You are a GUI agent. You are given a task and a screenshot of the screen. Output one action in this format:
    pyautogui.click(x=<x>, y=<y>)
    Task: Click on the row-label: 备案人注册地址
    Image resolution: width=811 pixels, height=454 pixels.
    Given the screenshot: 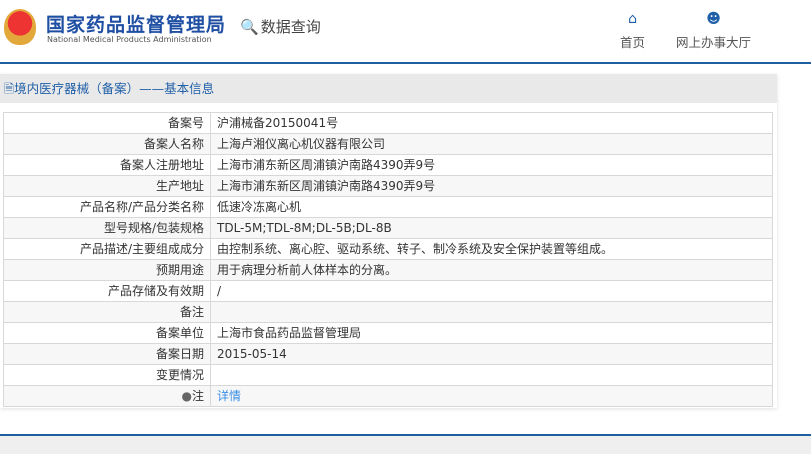 What is the action you would take?
    pyautogui.click(x=107, y=165)
    